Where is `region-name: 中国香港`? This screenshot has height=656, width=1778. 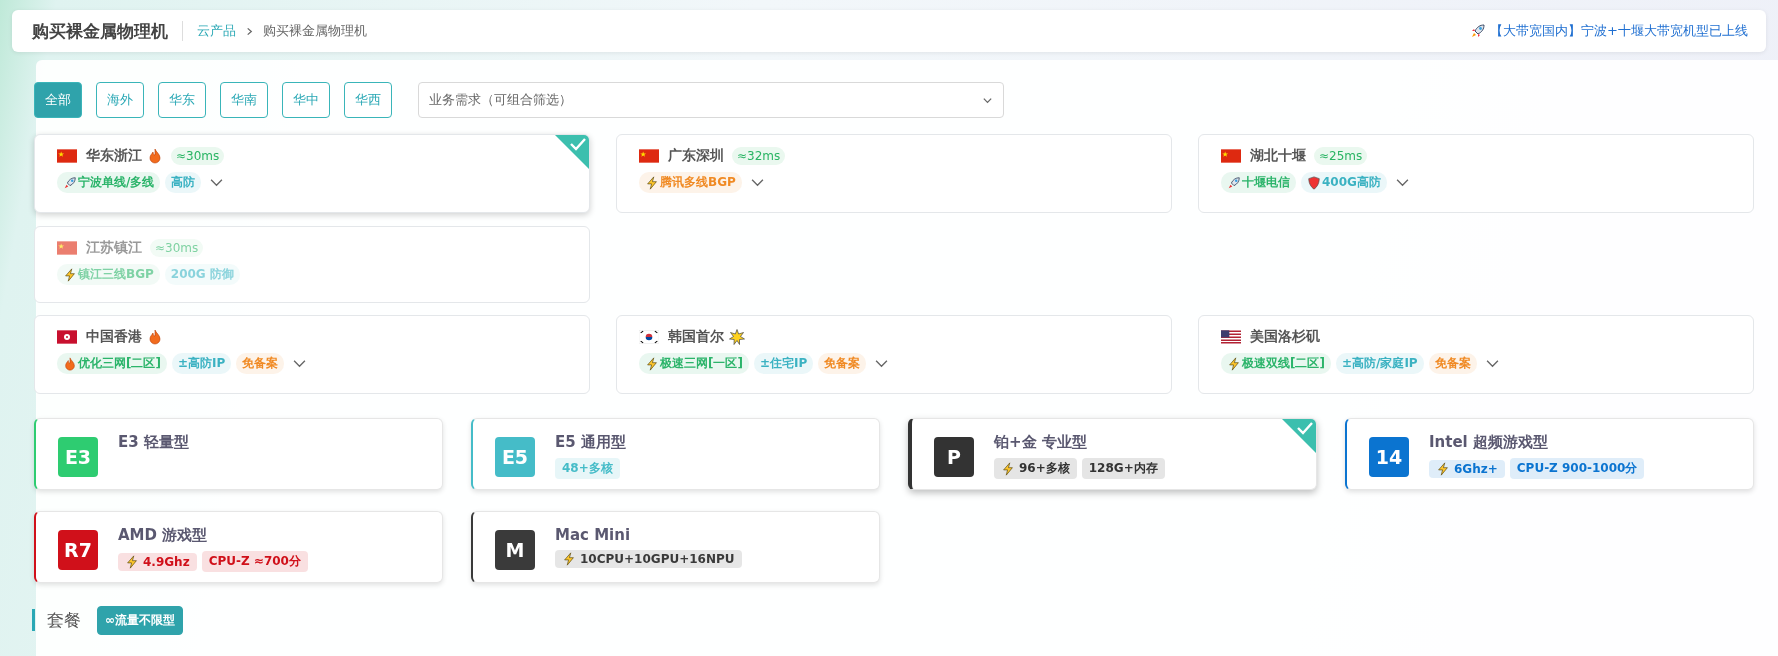 region-name: 中国香港 is located at coordinates (114, 337).